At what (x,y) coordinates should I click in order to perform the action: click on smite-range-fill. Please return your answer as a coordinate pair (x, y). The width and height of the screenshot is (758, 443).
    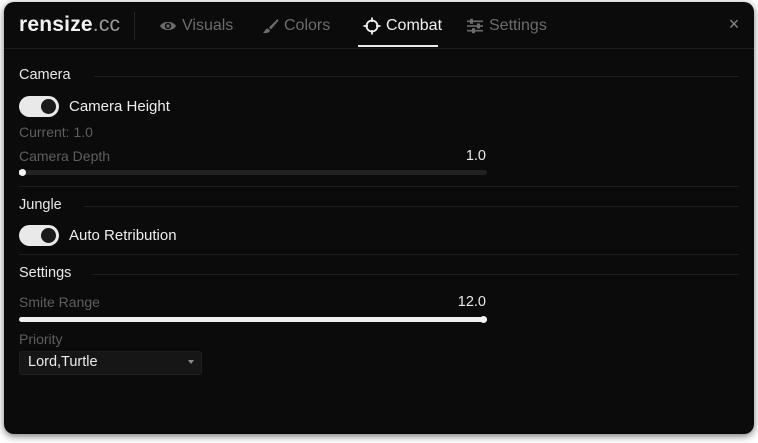
    Looking at the image, I should click on (253, 319).